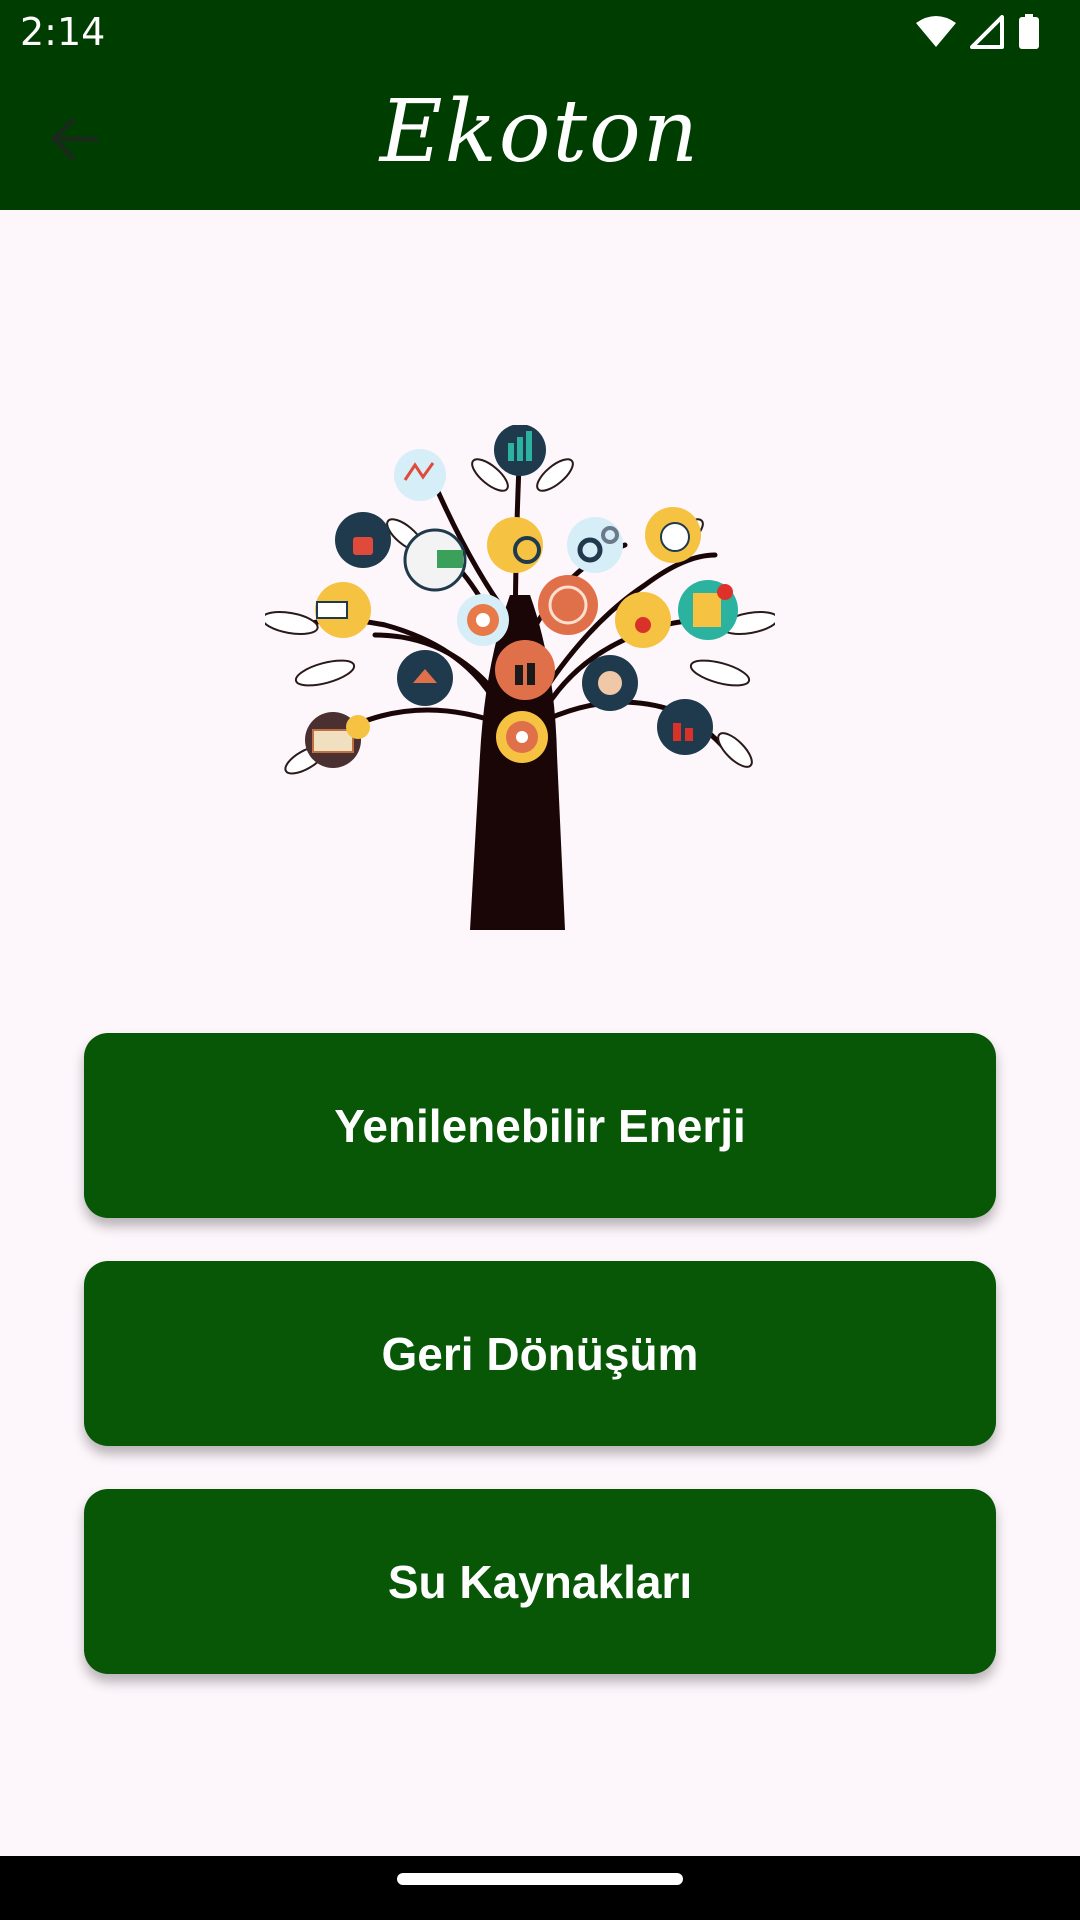  What do you see at coordinates (540, 1581) in the screenshot?
I see `water-resources-button: Su Kaynakları` at bounding box center [540, 1581].